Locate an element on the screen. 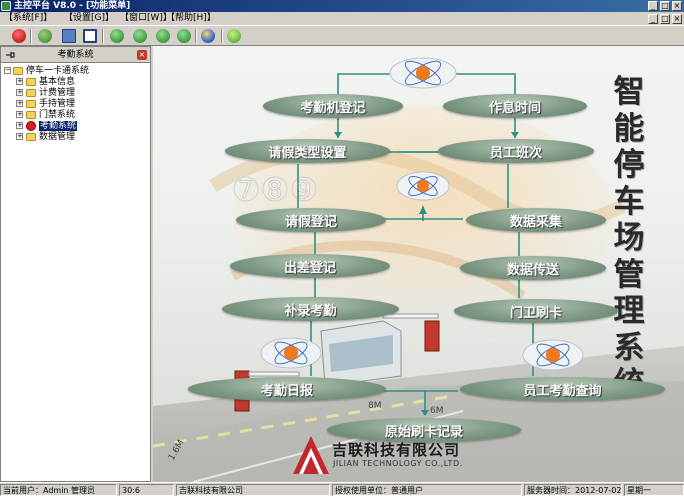 This screenshot has height=496, width=684. status-license: 授权使用单位：普通用户 is located at coordinates (427, 490).